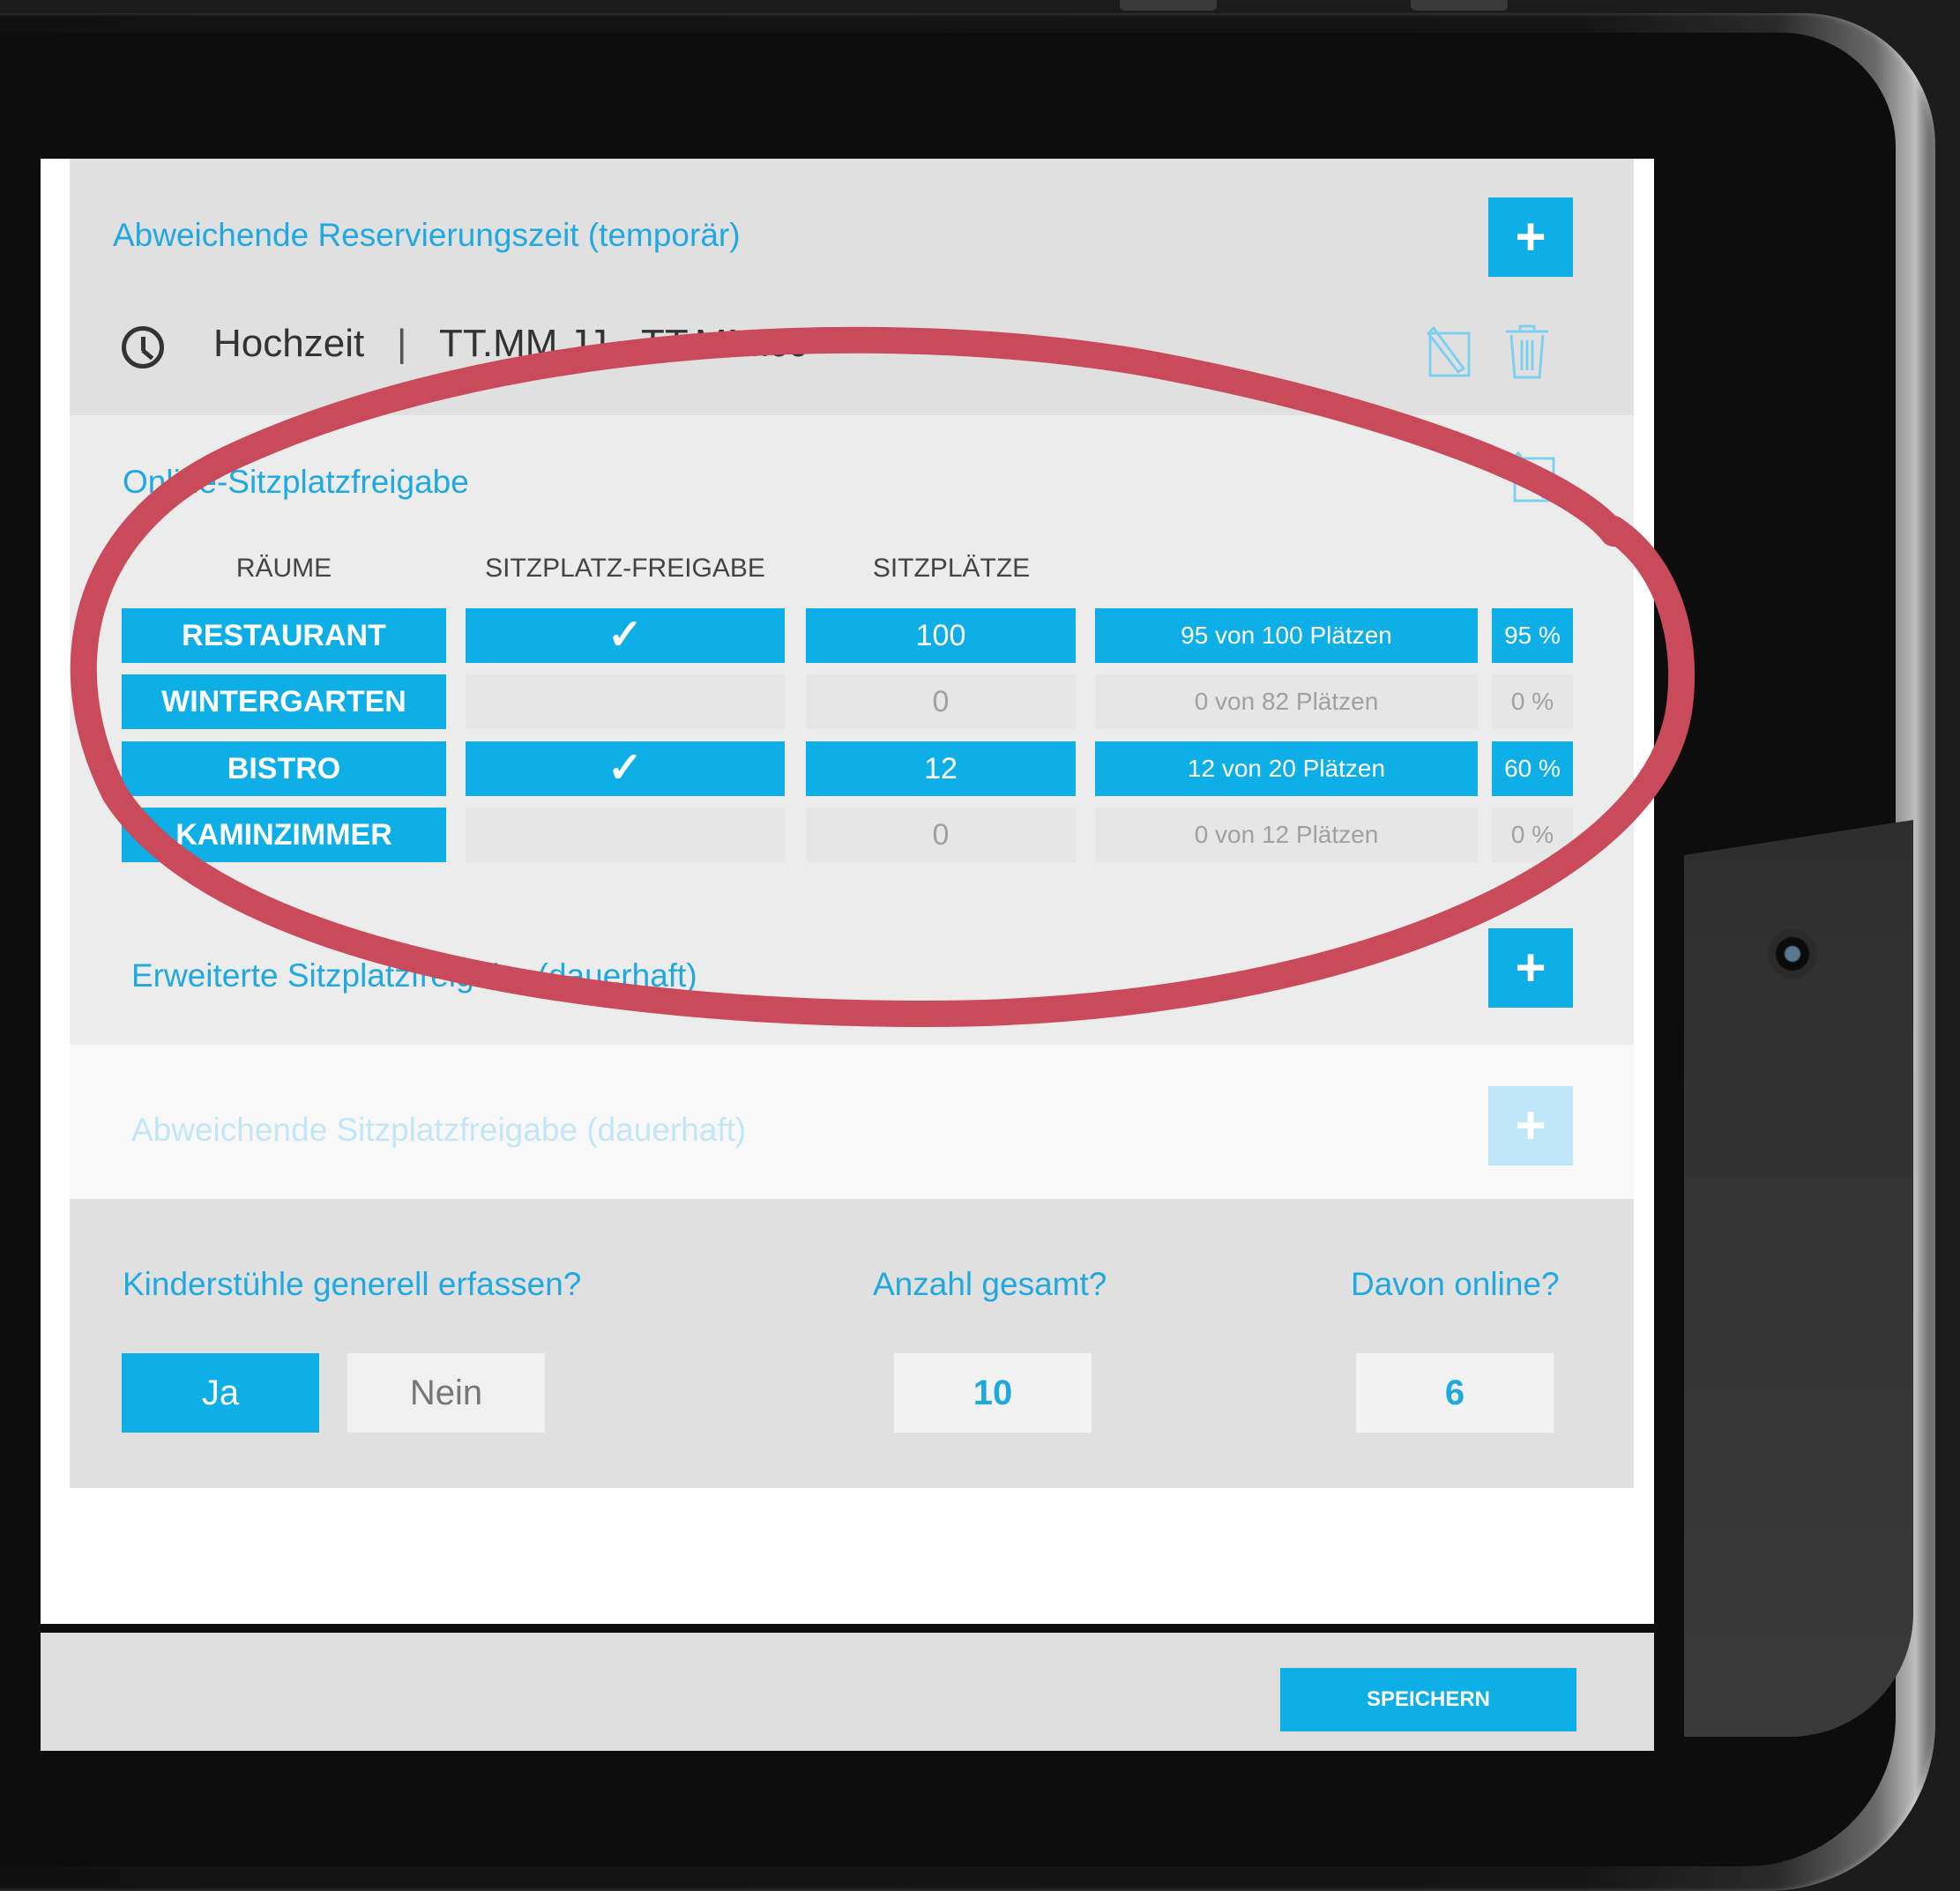 The height and width of the screenshot is (1891, 1960). I want to click on summary-restaurant: 95 von 100 Plätzen, so click(1286, 635).